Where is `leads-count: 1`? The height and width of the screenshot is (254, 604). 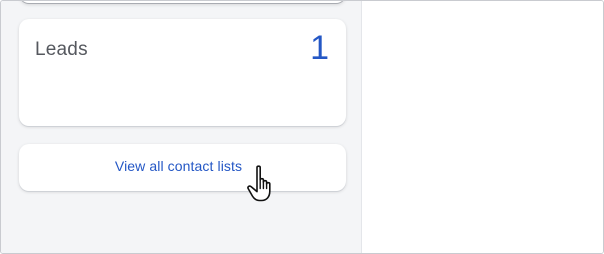 leads-count: 1 is located at coordinates (319, 48).